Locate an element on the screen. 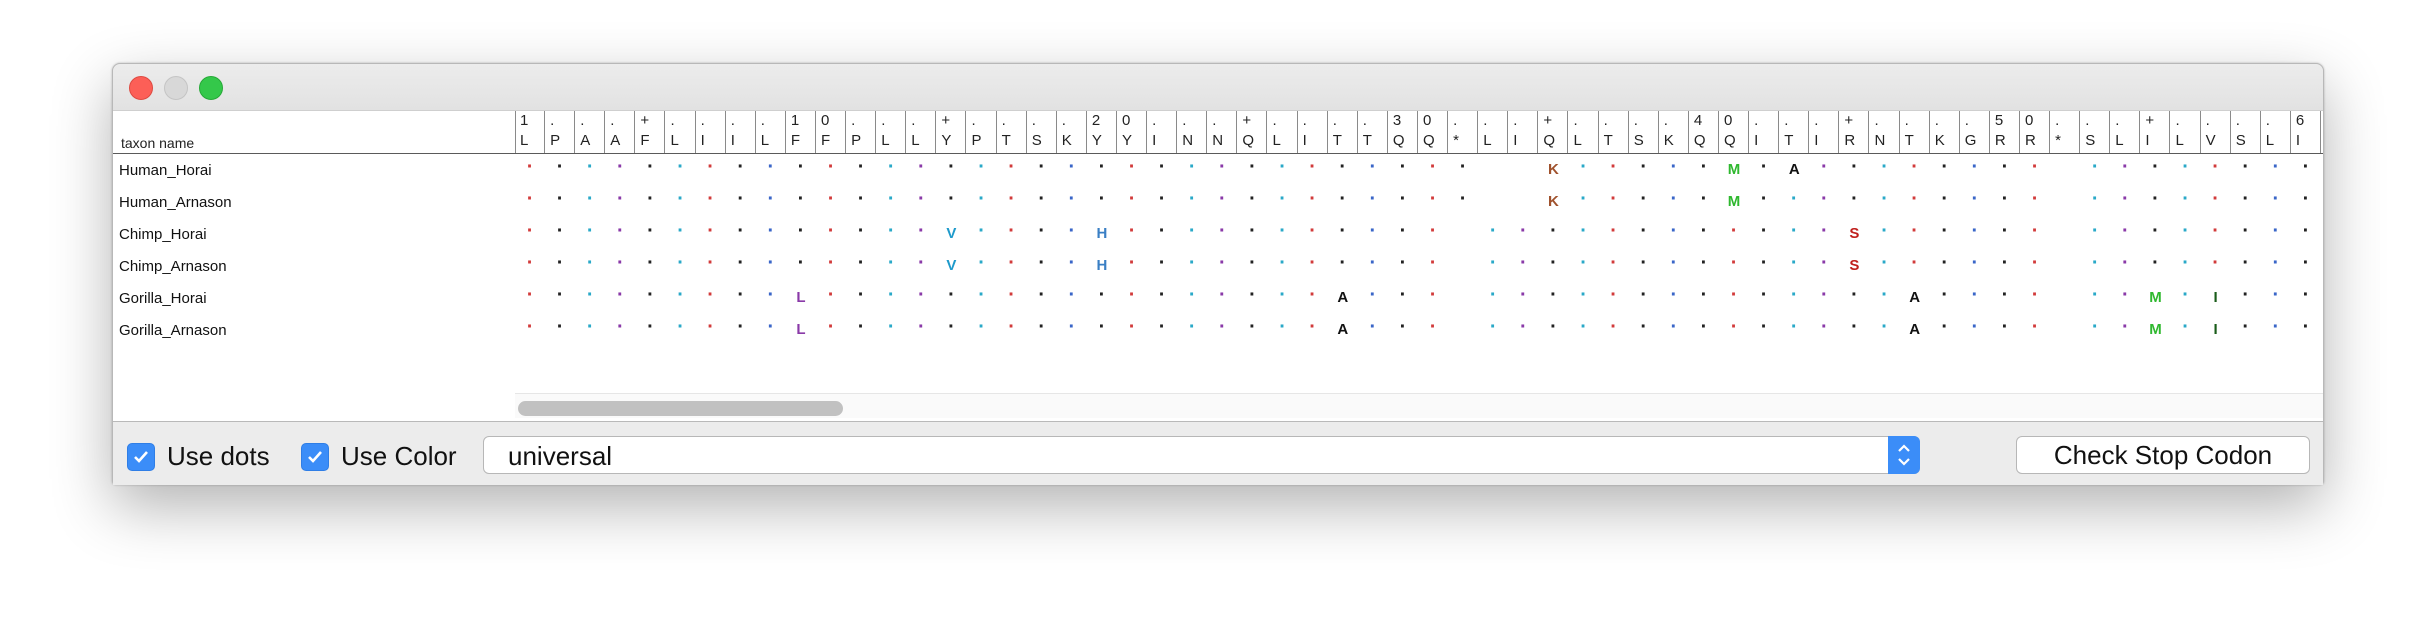  header-column: 3Q is located at coordinates (1403, 132).